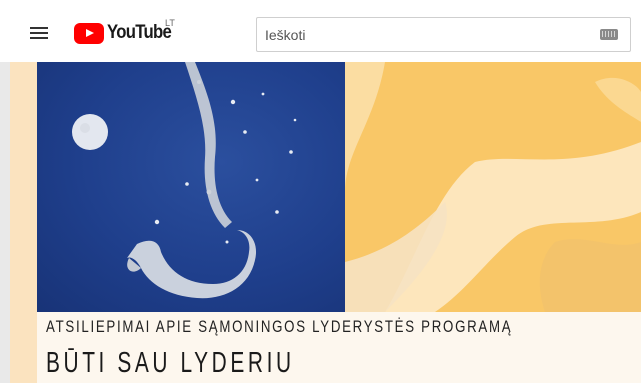 The height and width of the screenshot is (383, 641). I want to click on logo-text: YouTube, so click(139, 32).